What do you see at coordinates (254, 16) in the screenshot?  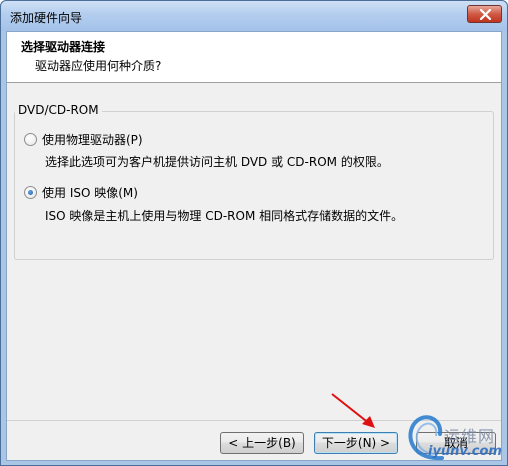 I see `title-bar: 添加硬件向导` at bounding box center [254, 16].